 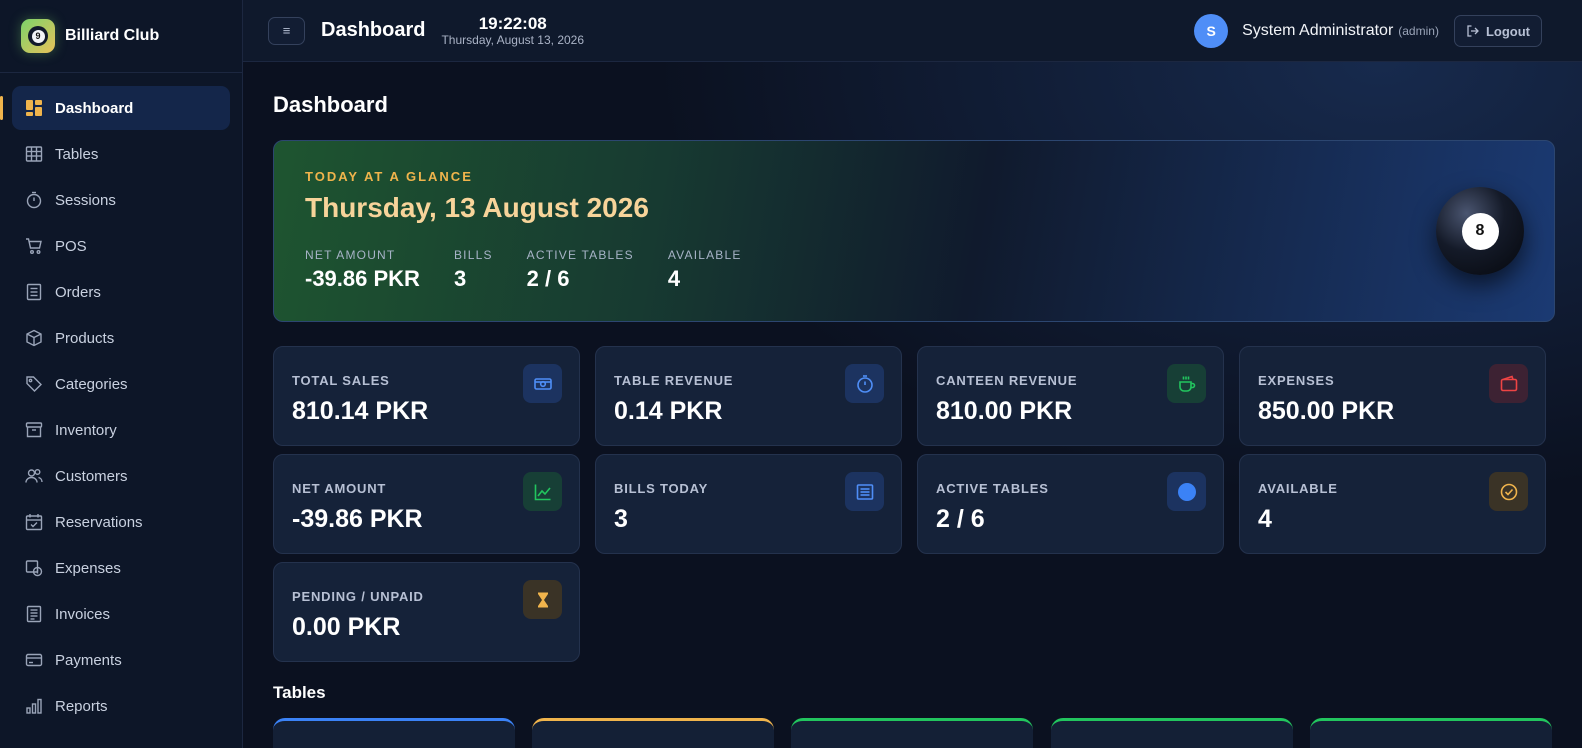 What do you see at coordinates (473, 255) in the screenshot?
I see `hero-stat-label: BILLS` at bounding box center [473, 255].